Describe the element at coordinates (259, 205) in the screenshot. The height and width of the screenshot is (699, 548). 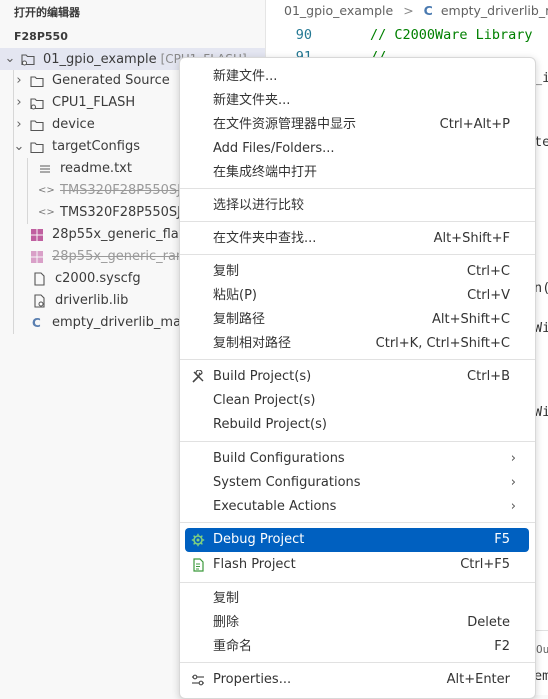
I see `menu-item-label: 选择以进行比较` at that location.